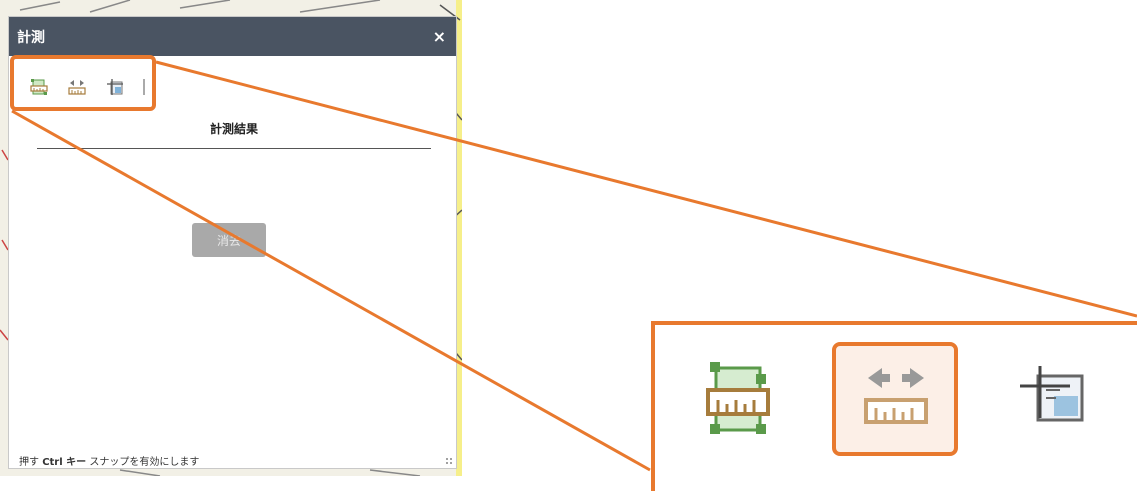 The image size is (1137, 491). What do you see at coordinates (439, 36) in the screenshot?
I see `close-button: ×` at bounding box center [439, 36].